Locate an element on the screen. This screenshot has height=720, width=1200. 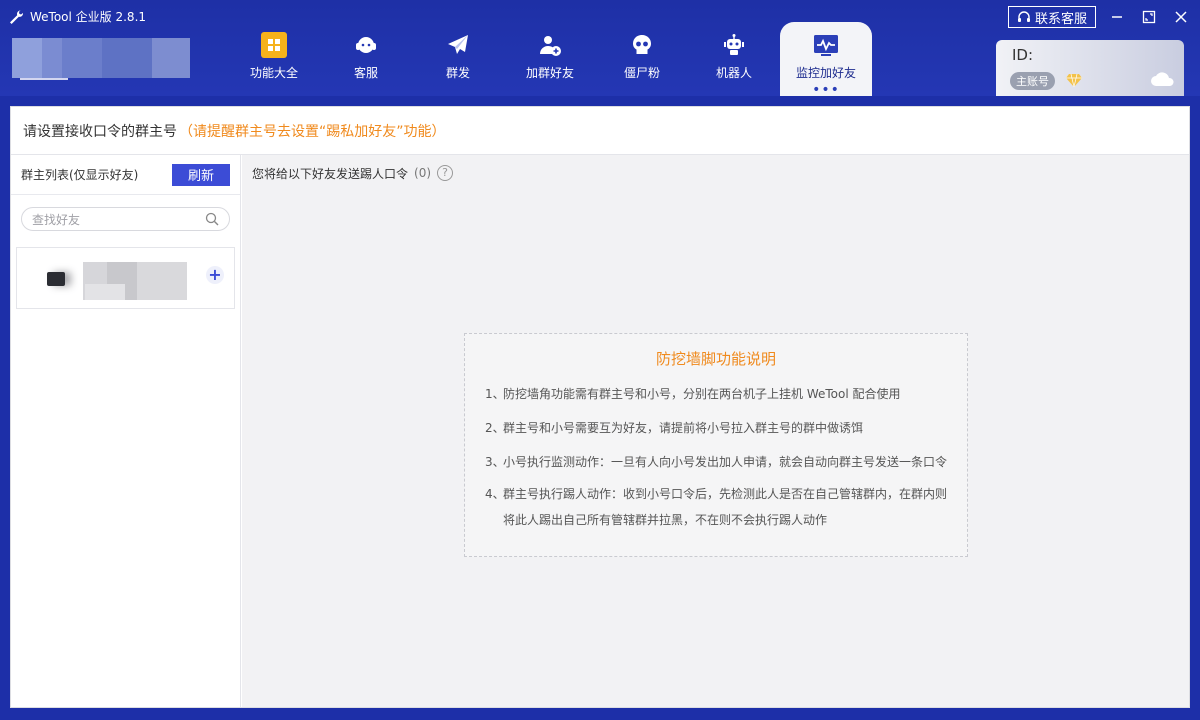
recipient-header: 您将给以下好友发送踢人口令 (0) ? is located at coordinates (715, 173).